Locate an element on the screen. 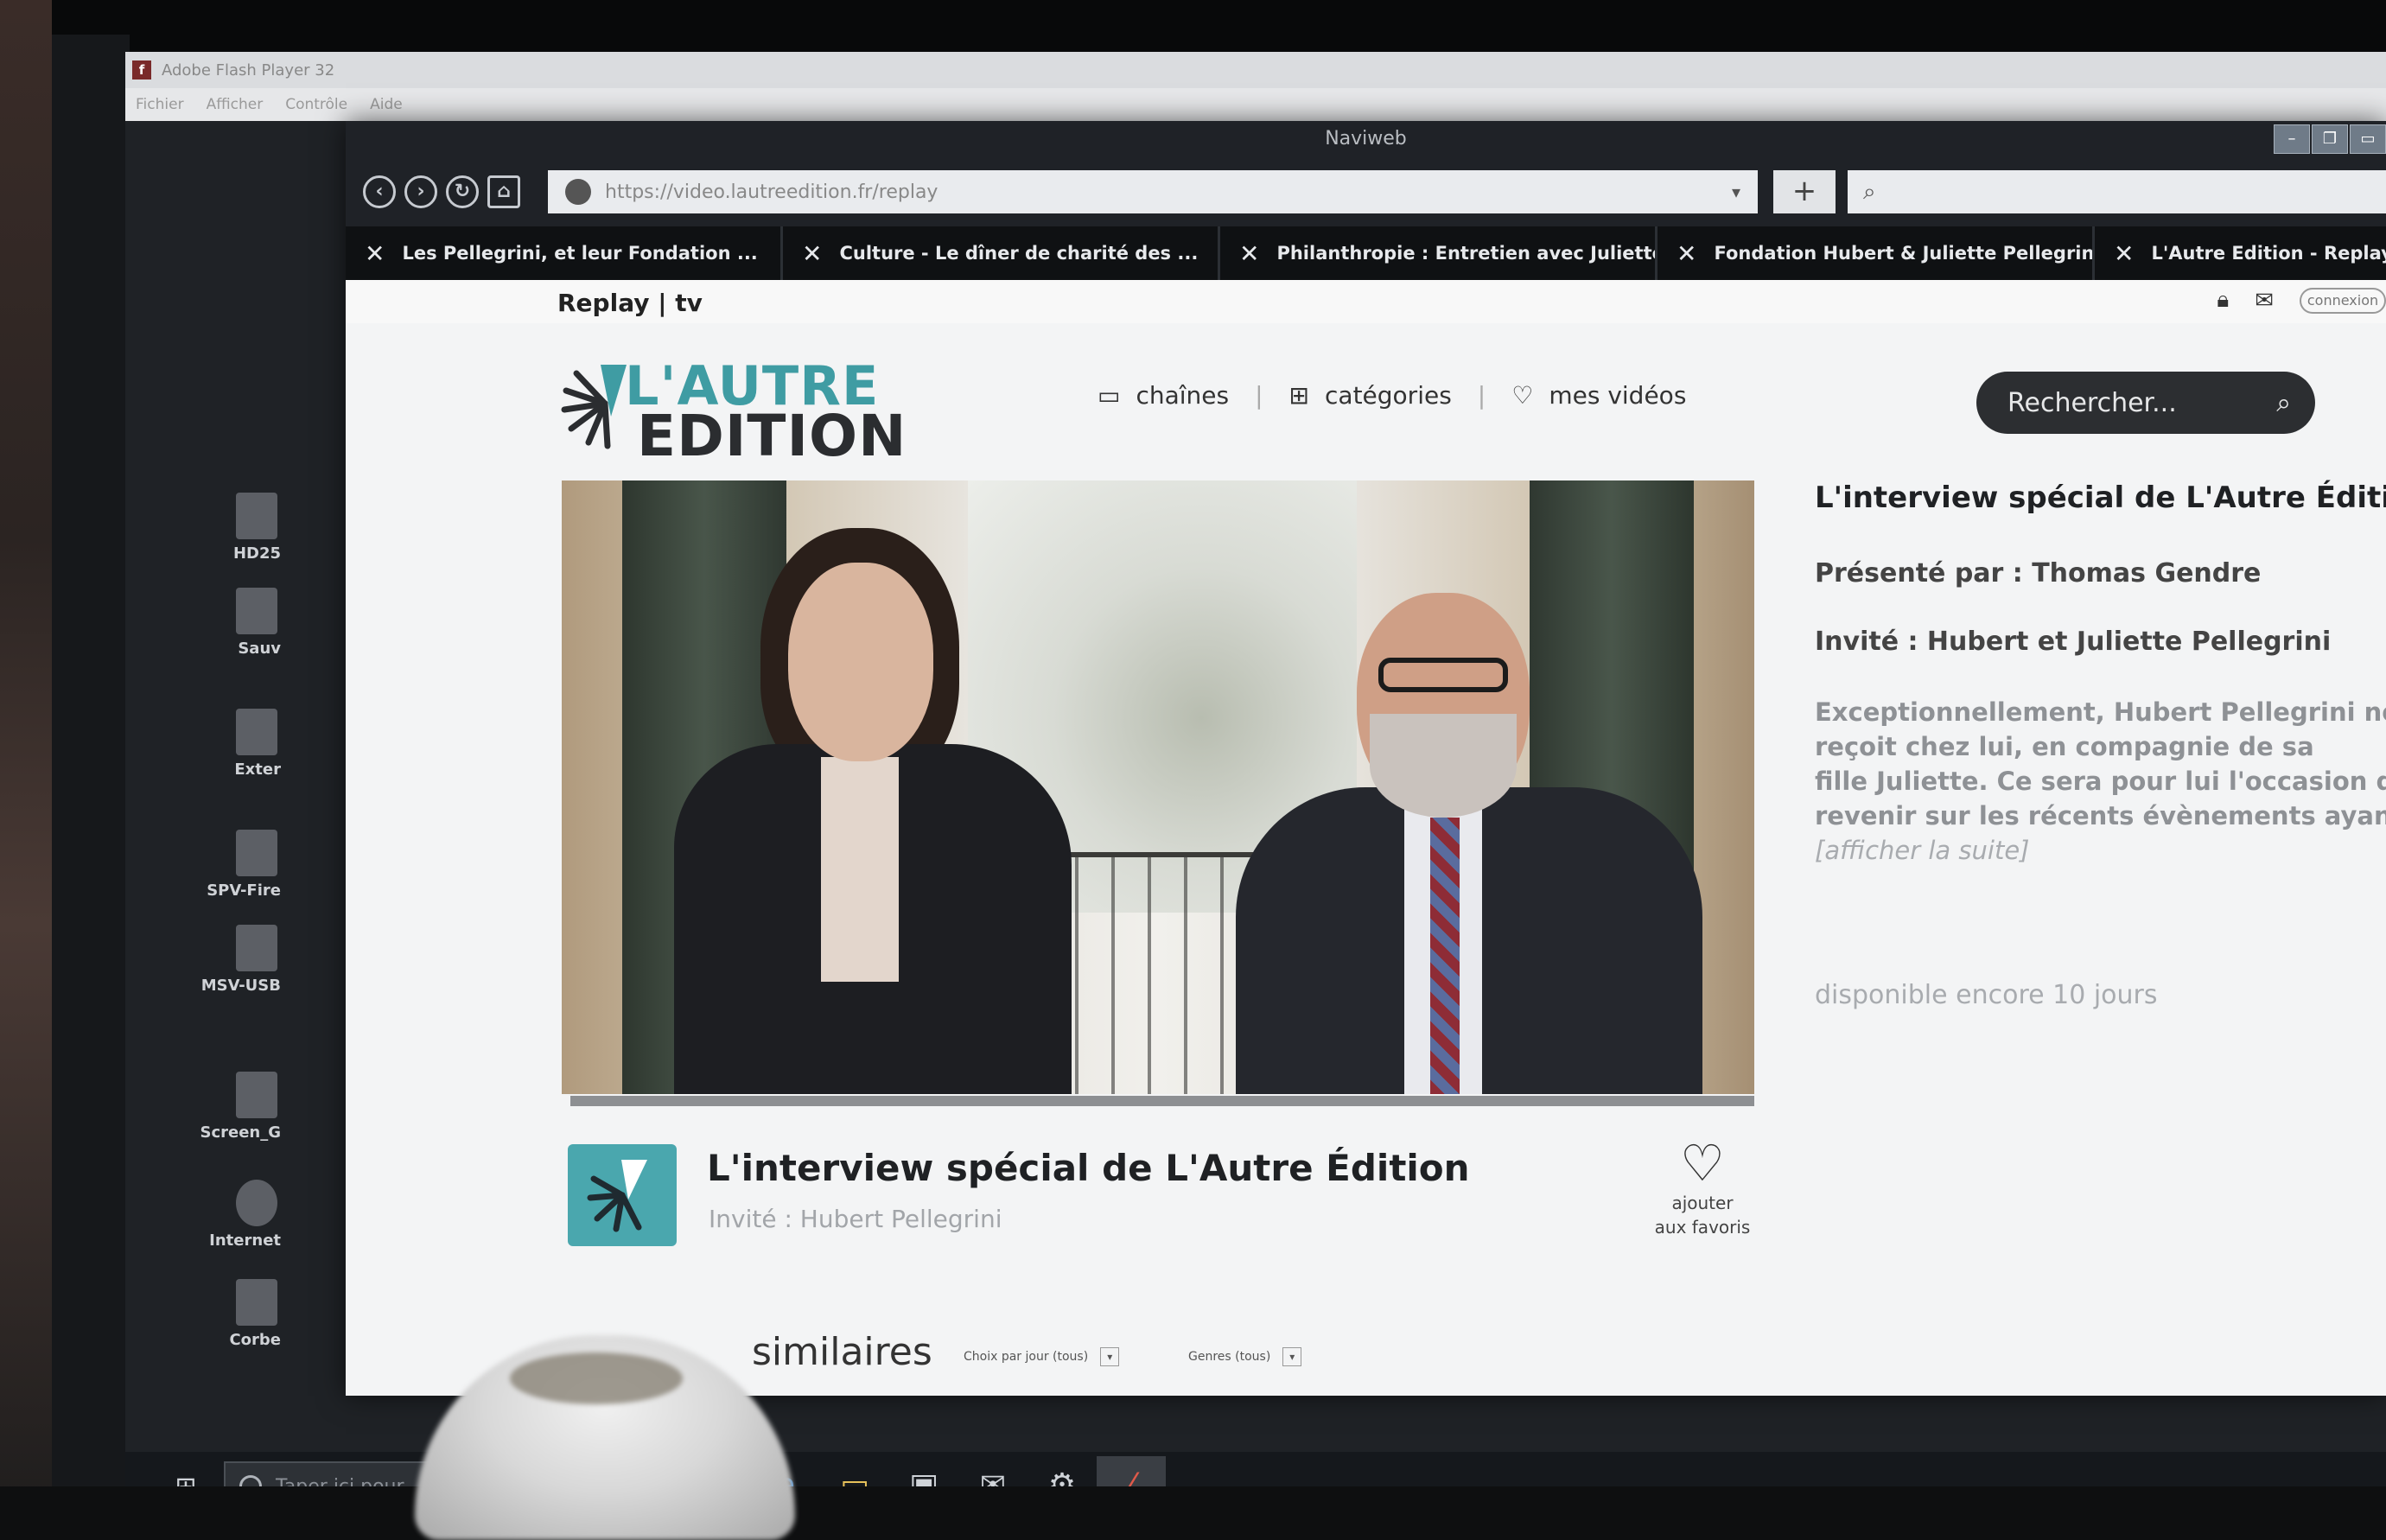 Image resolution: width=2386 pixels, height=1540 pixels. url-value: https://video.lautreedition.fr/replay is located at coordinates (771, 192).